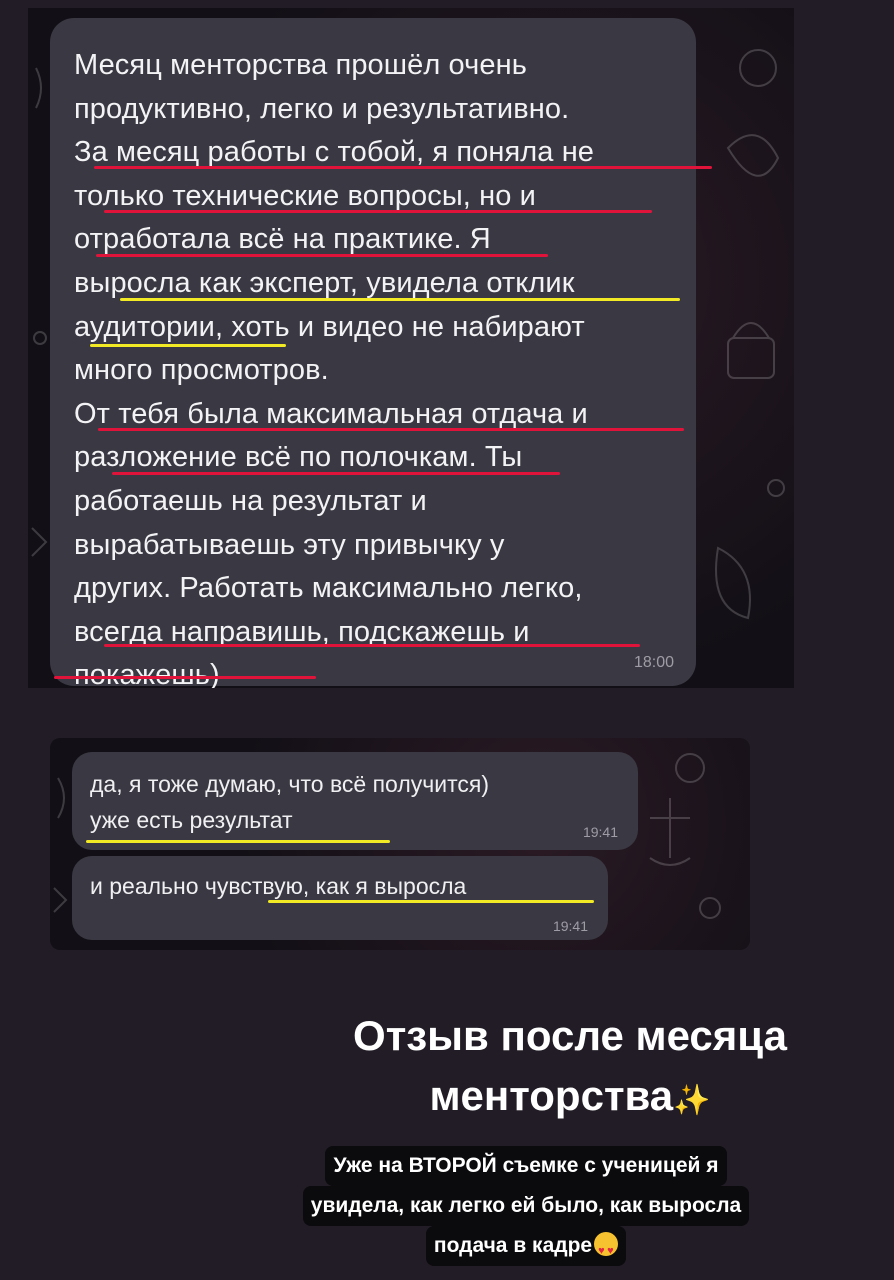 The height and width of the screenshot is (1280, 894). I want to click on caption-sub-row: увидела, как легко ей было, как выросла, so click(526, 1206).